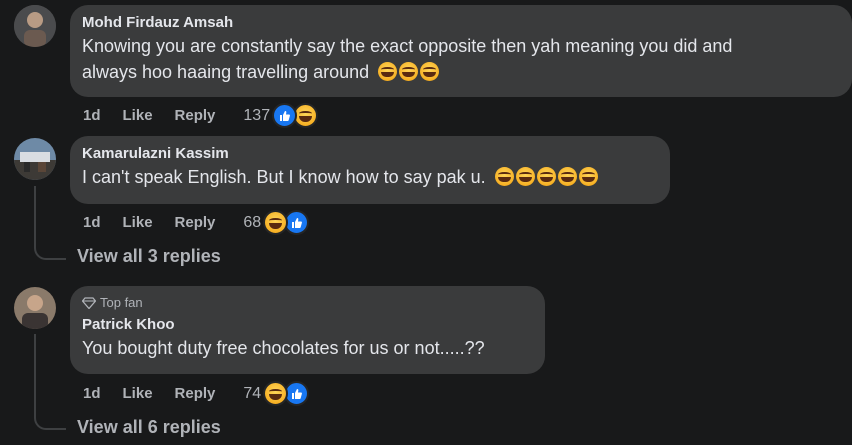 The image size is (852, 445). I want to click on view-replies-link: View all 3 replies, so click(149, 256).